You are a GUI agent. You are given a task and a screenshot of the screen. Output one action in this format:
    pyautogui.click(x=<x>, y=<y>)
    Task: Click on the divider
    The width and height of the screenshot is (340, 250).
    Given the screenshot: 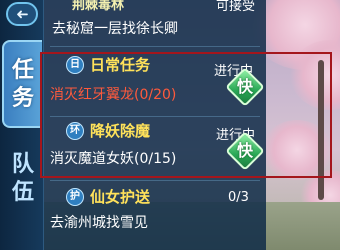 What is the action you would take?
    pyautogui.click(x=155, y=46)
    